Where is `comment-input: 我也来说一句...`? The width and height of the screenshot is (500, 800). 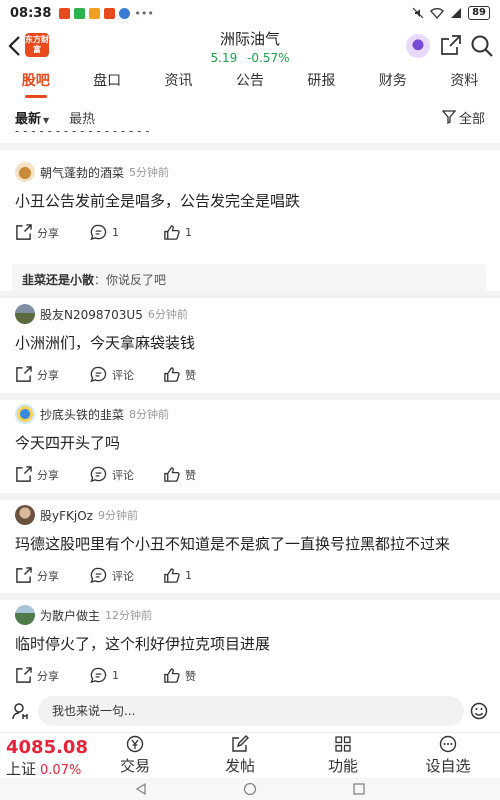
comment-input: 我也来说一句... is located at coordinates (251, 711).